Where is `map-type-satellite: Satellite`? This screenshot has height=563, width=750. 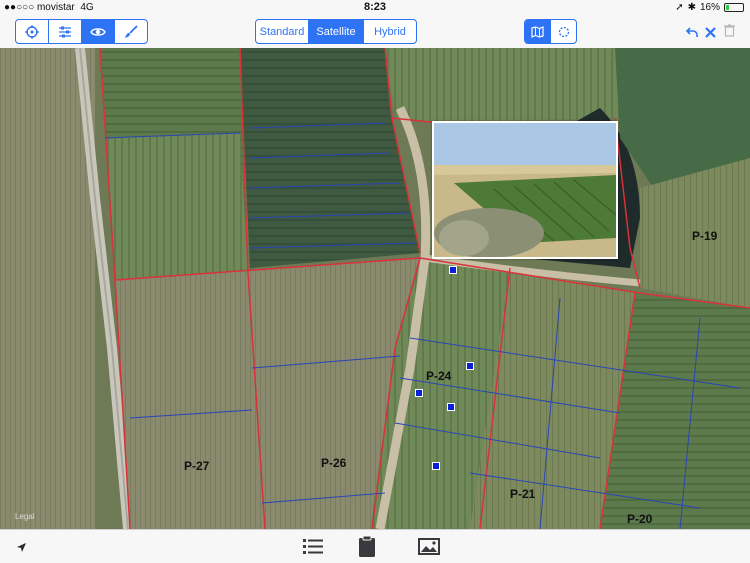 map-type-satellite: Satellite is located at coordinates (336, 31).